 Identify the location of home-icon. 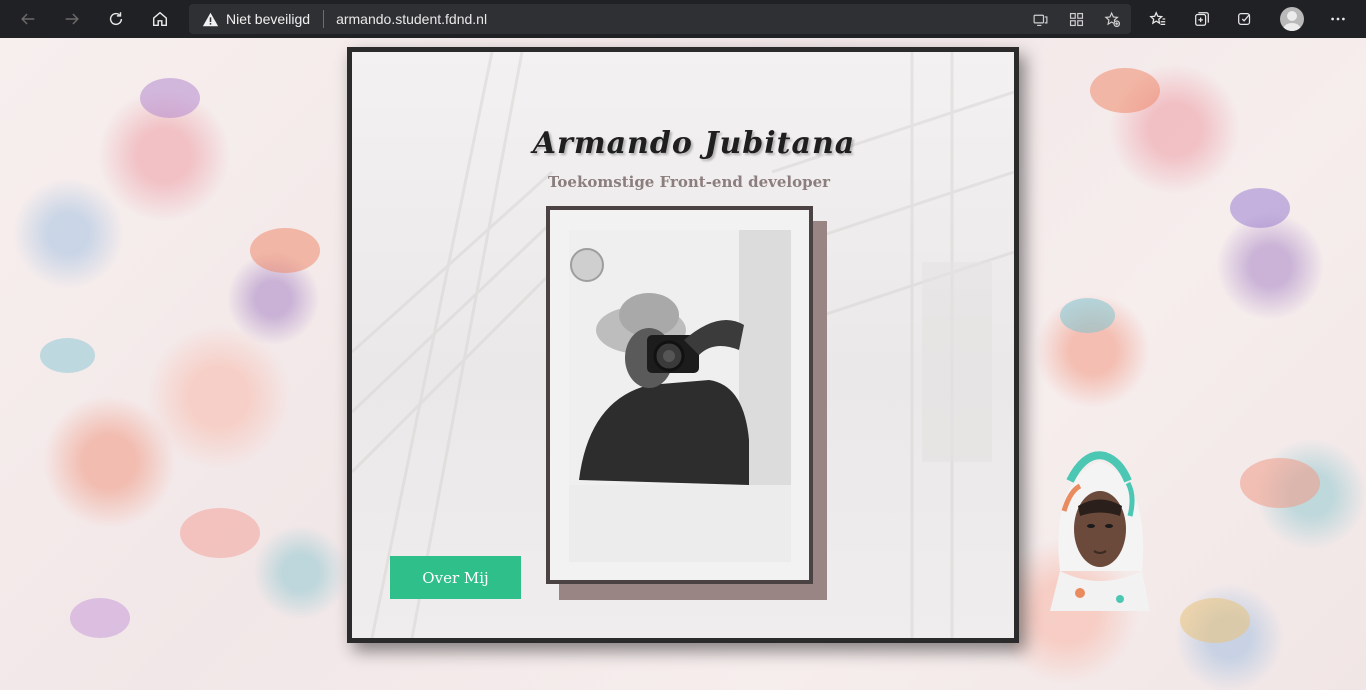
(160, 19).